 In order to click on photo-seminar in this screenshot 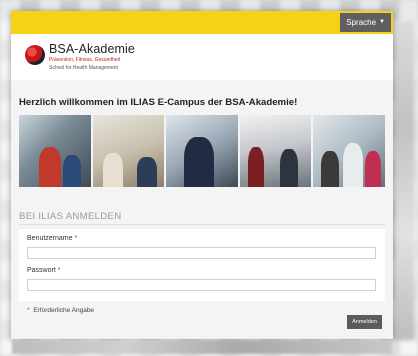, I will do `click(128, 151)`.